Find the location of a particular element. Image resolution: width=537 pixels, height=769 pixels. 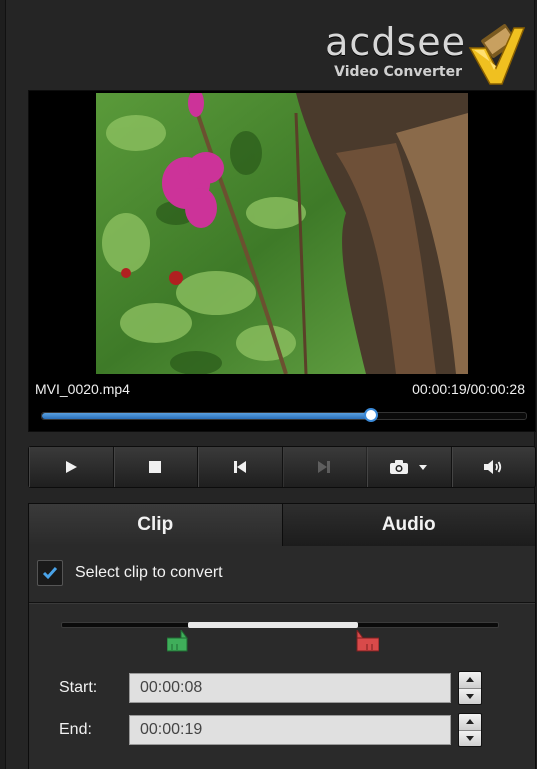

end-time-row: End: is located at coordinates (270, 730).